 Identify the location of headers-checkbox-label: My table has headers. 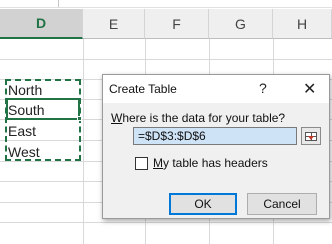
(210, 163).